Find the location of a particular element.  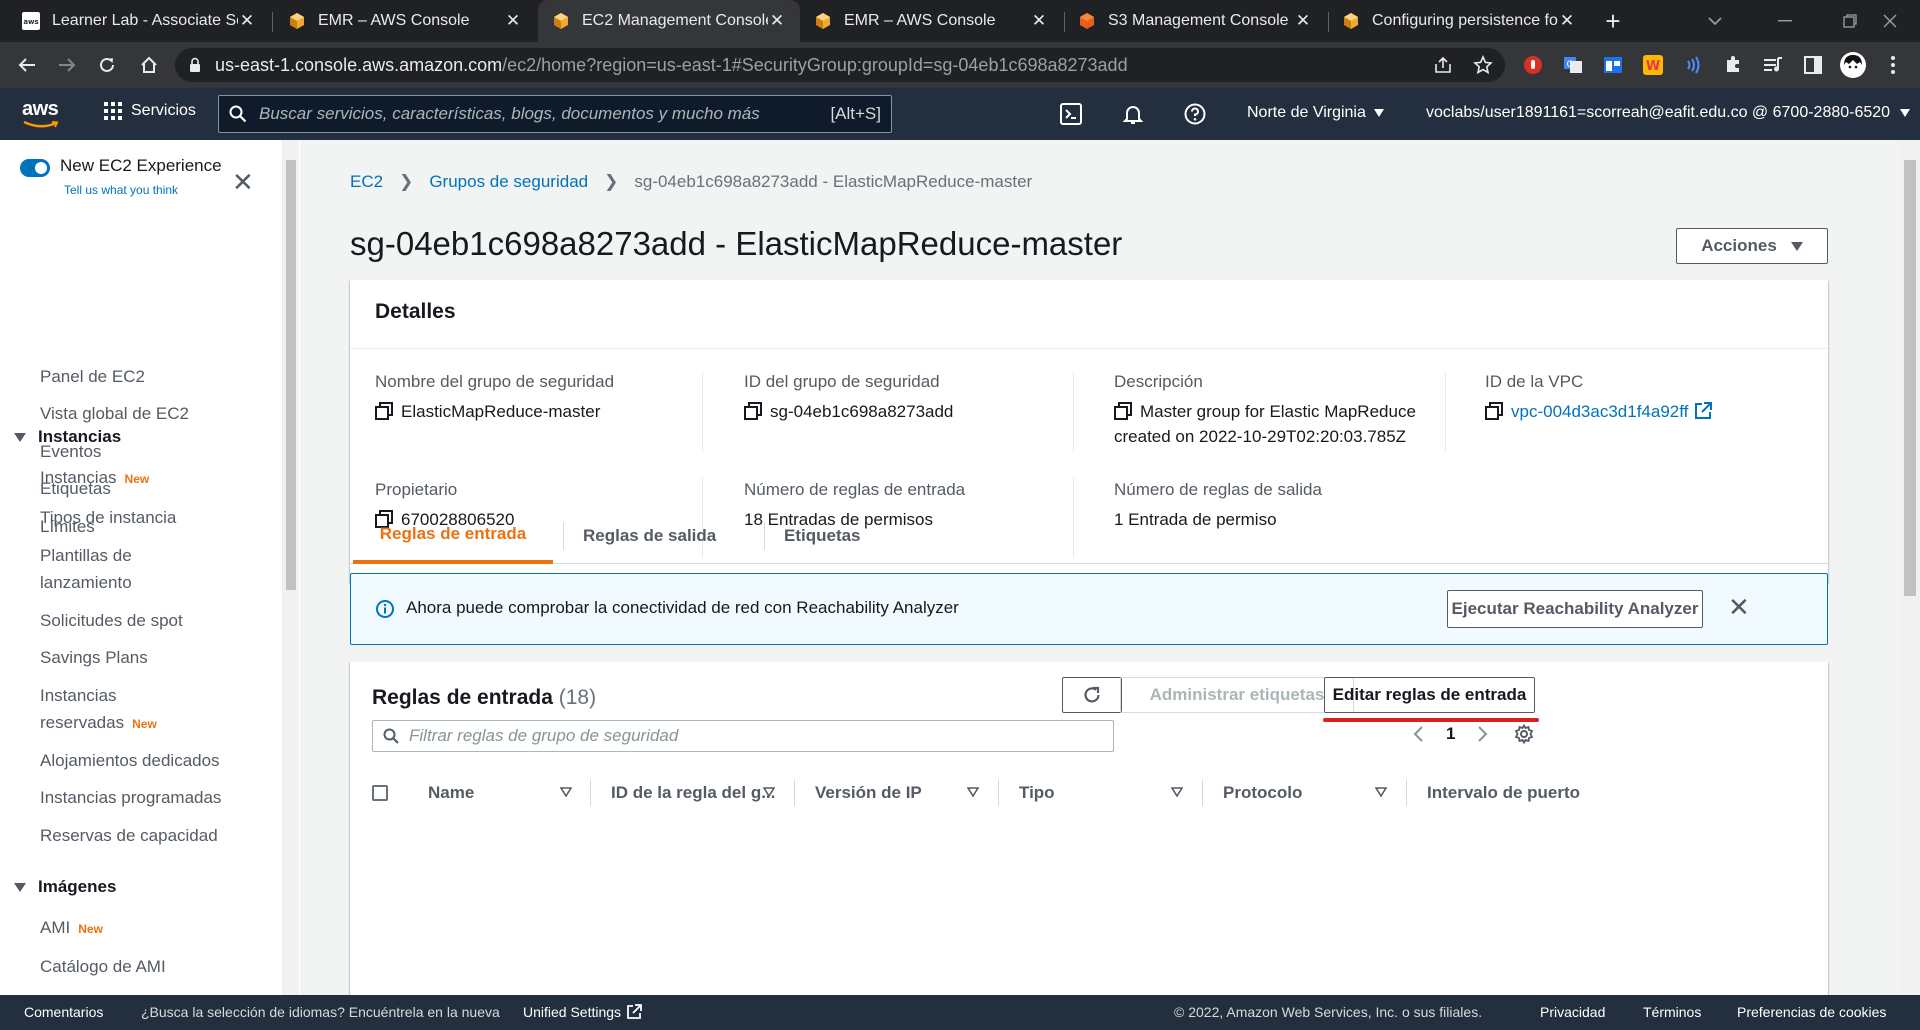

manage-tags-button: Administrar etiquetas is located at coordinates (1237, 695).